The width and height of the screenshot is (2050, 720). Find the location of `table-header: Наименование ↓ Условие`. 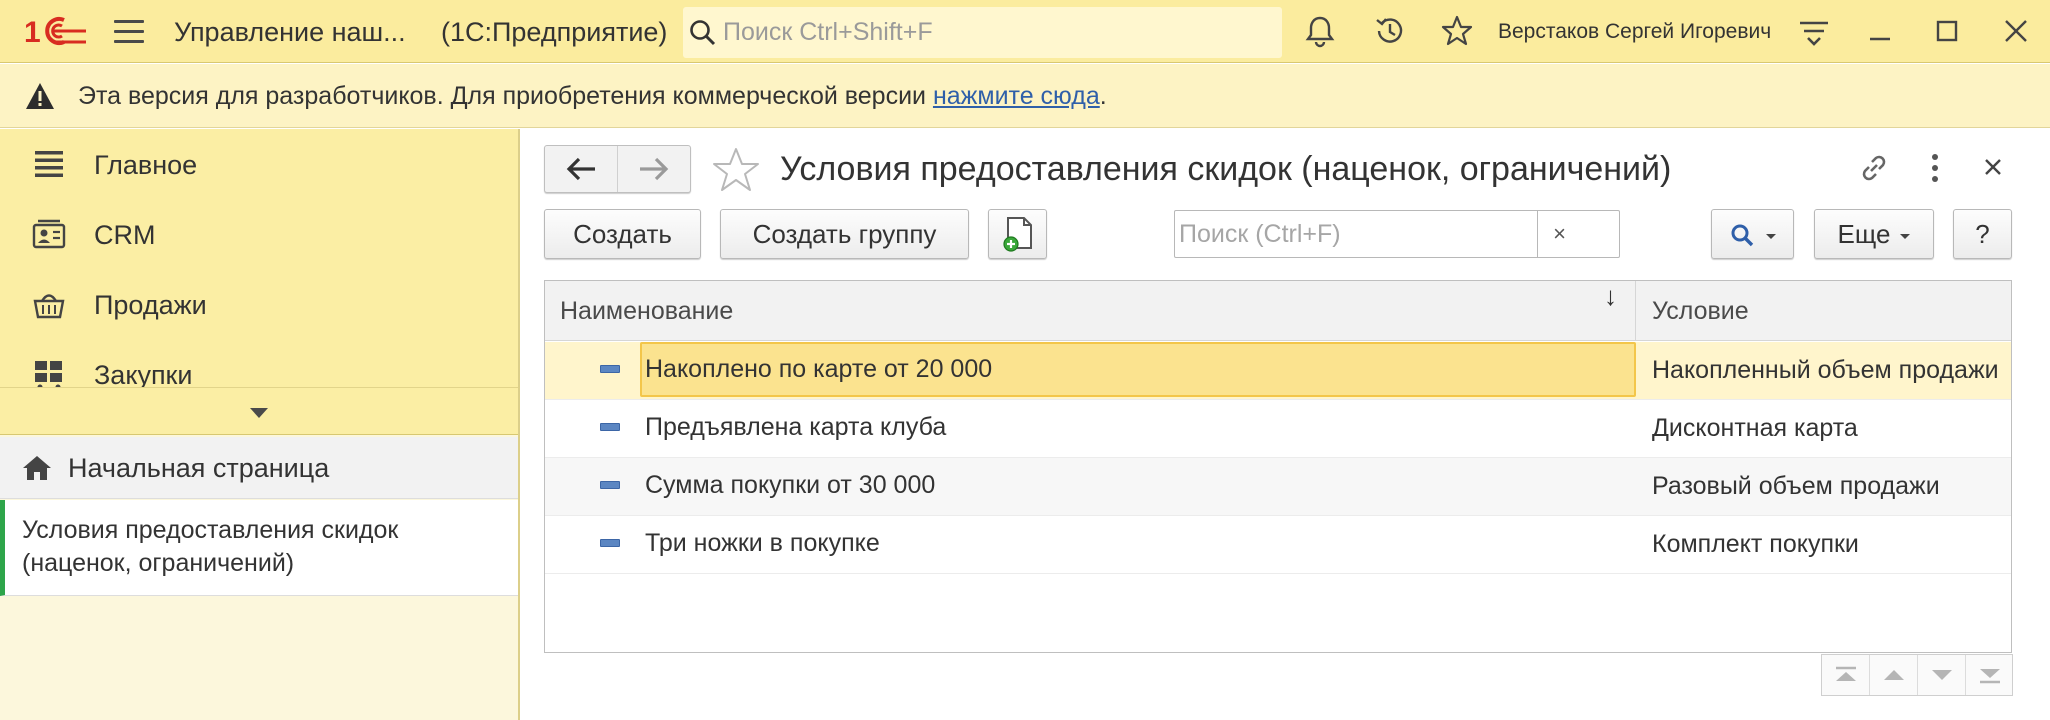

table-header: Наименование ↓ Условие is located at coordinates (1278, 311).